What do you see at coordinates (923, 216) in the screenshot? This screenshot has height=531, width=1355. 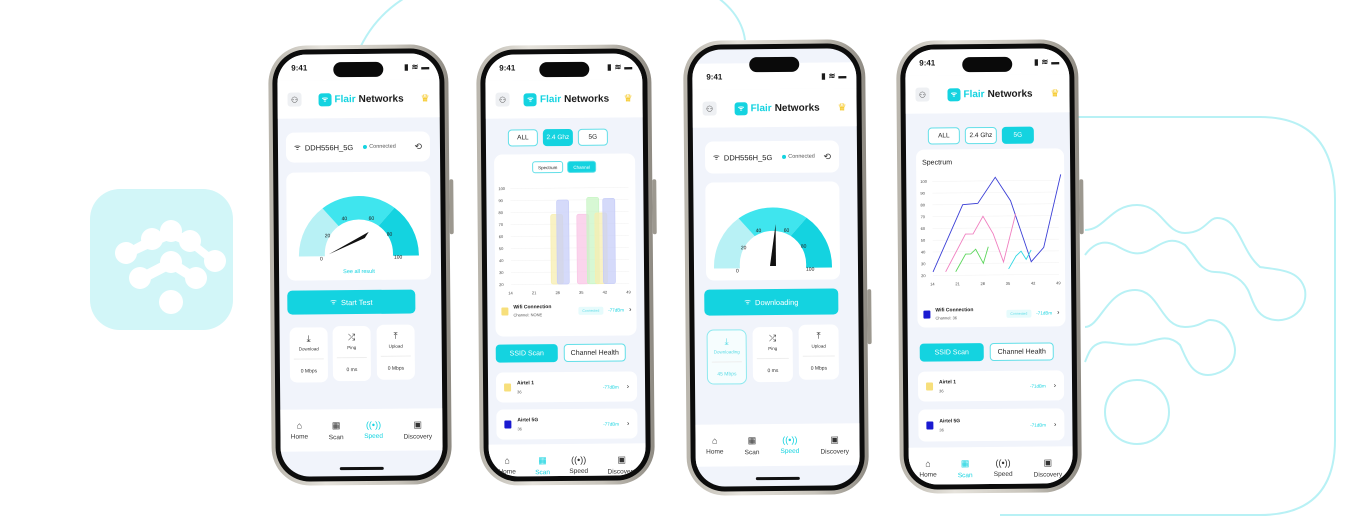 I see `y-tick-label: 70` at bounding box center [923, 216].